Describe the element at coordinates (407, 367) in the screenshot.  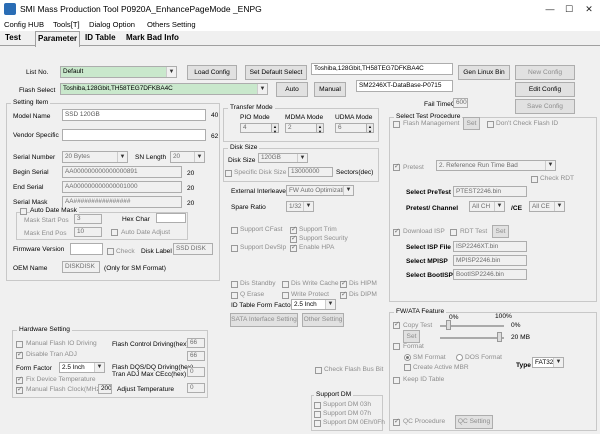
I see `create-active-mbr-checkbox` at that location.